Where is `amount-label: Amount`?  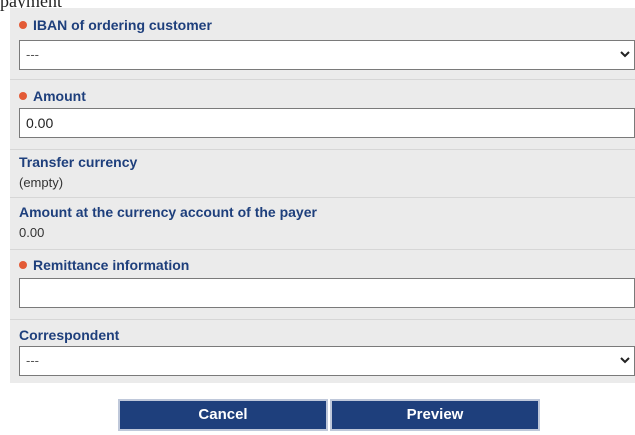 amount-label: Amount is located at coordinates (52, 96).